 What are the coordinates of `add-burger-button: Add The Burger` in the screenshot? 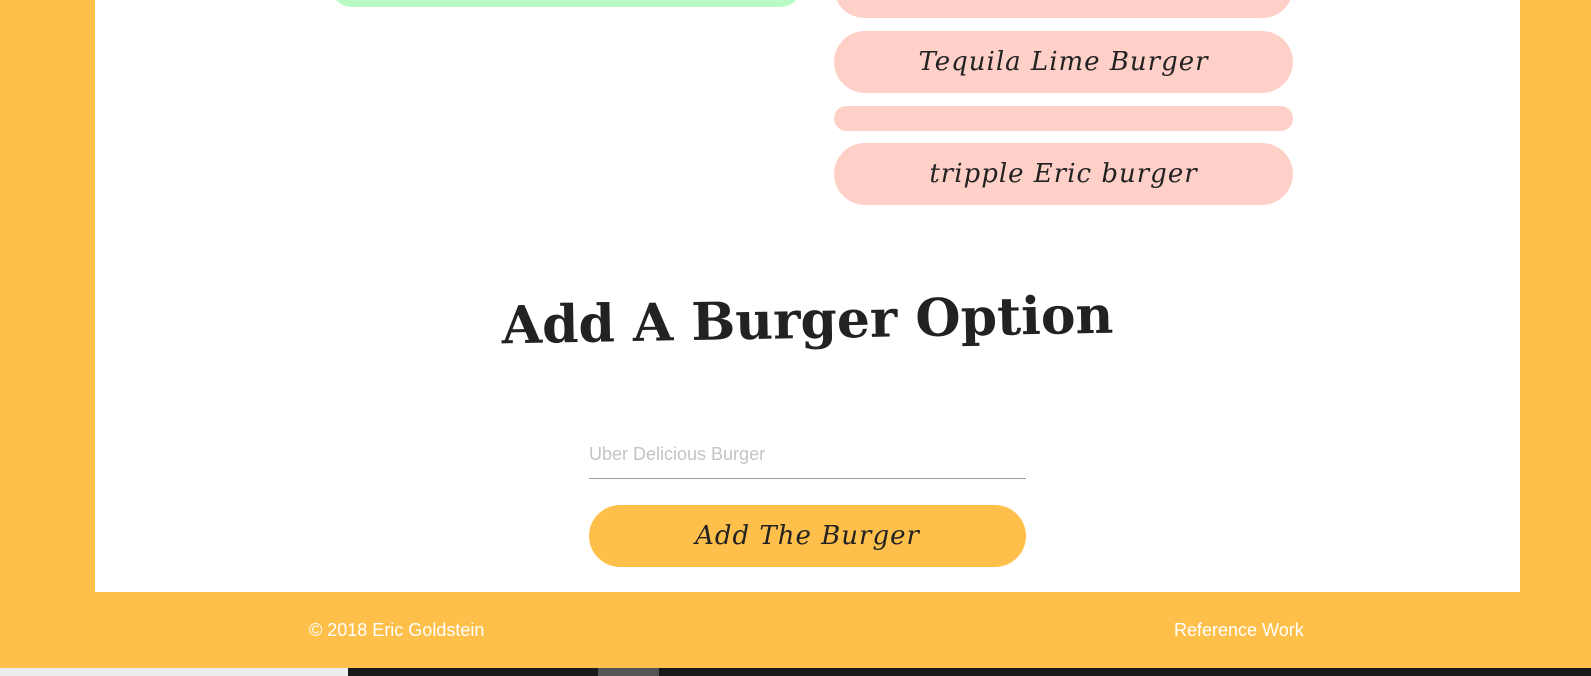 It's located at (807, 536).